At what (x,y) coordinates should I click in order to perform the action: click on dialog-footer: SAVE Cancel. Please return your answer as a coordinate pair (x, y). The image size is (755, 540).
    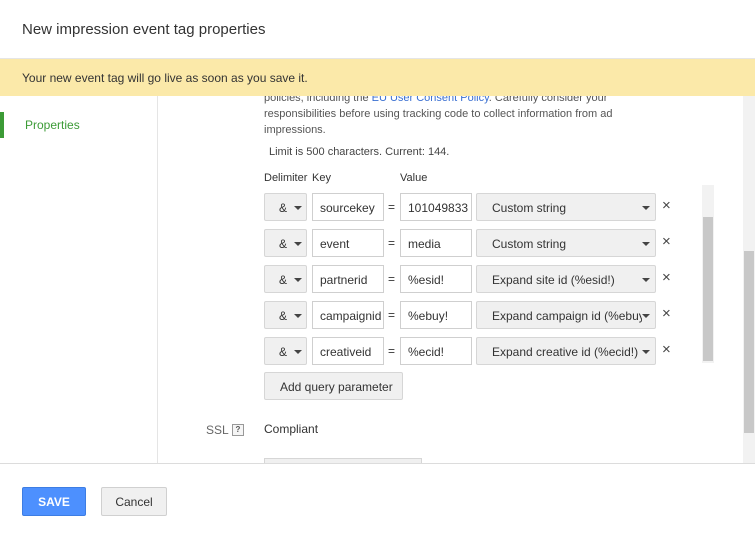
    Looking at the image, I should click on (377, 501).